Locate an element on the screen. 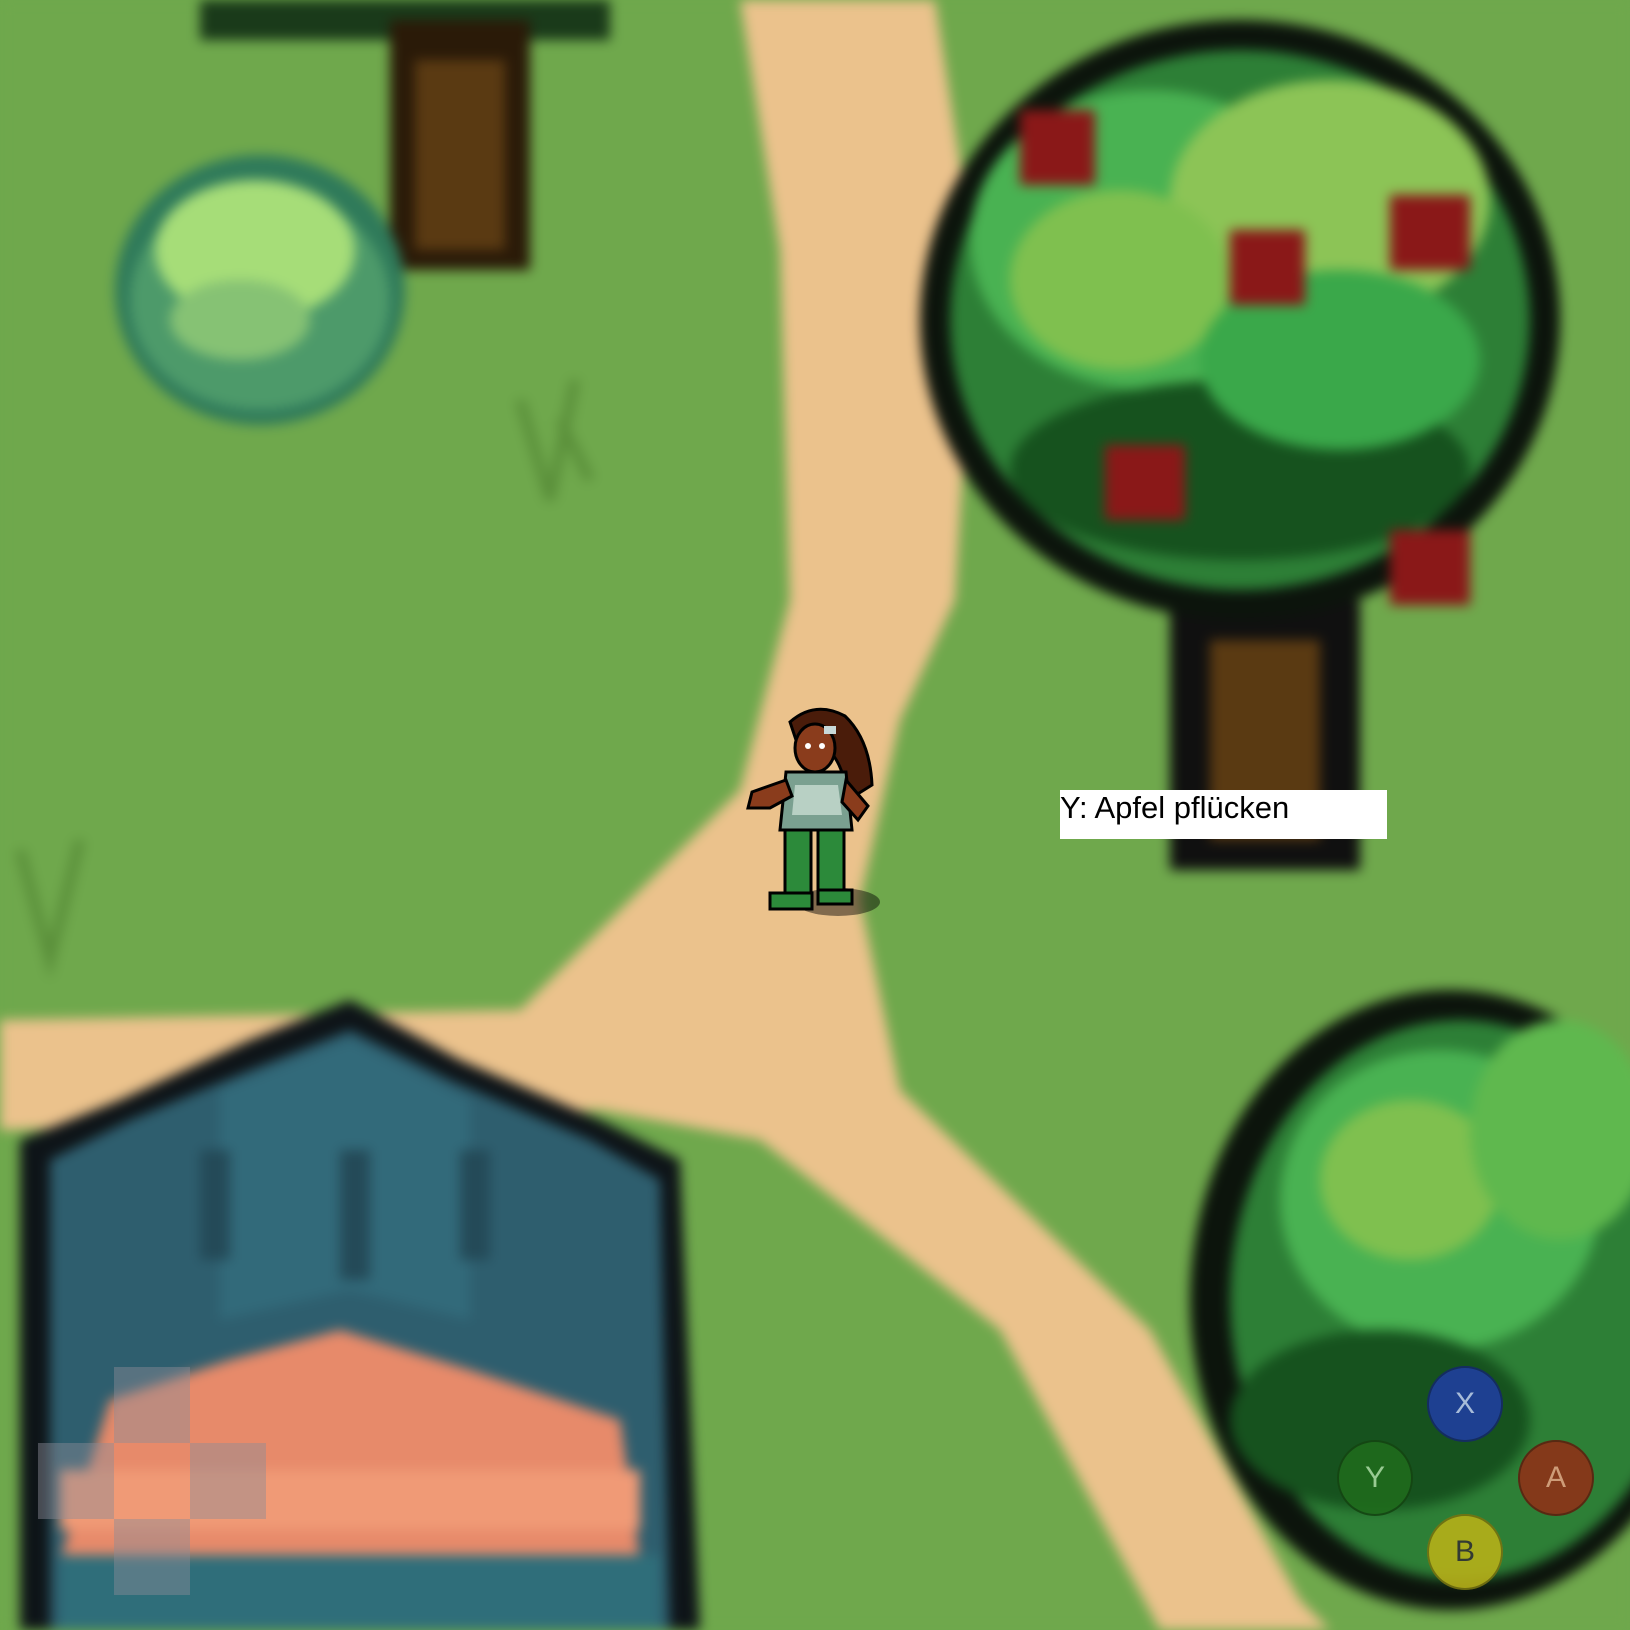 This screenshot has height=1630, width=1630. dpad-up-button is located at coordinates (152, 1405).